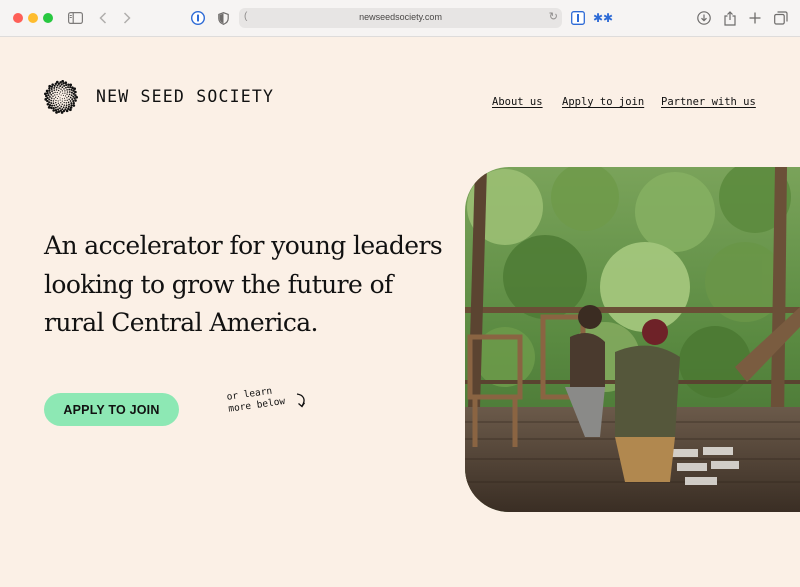 The width and height of the screenshot is (800, 587). I want to click on sidebar-icon, so click(75, 18).